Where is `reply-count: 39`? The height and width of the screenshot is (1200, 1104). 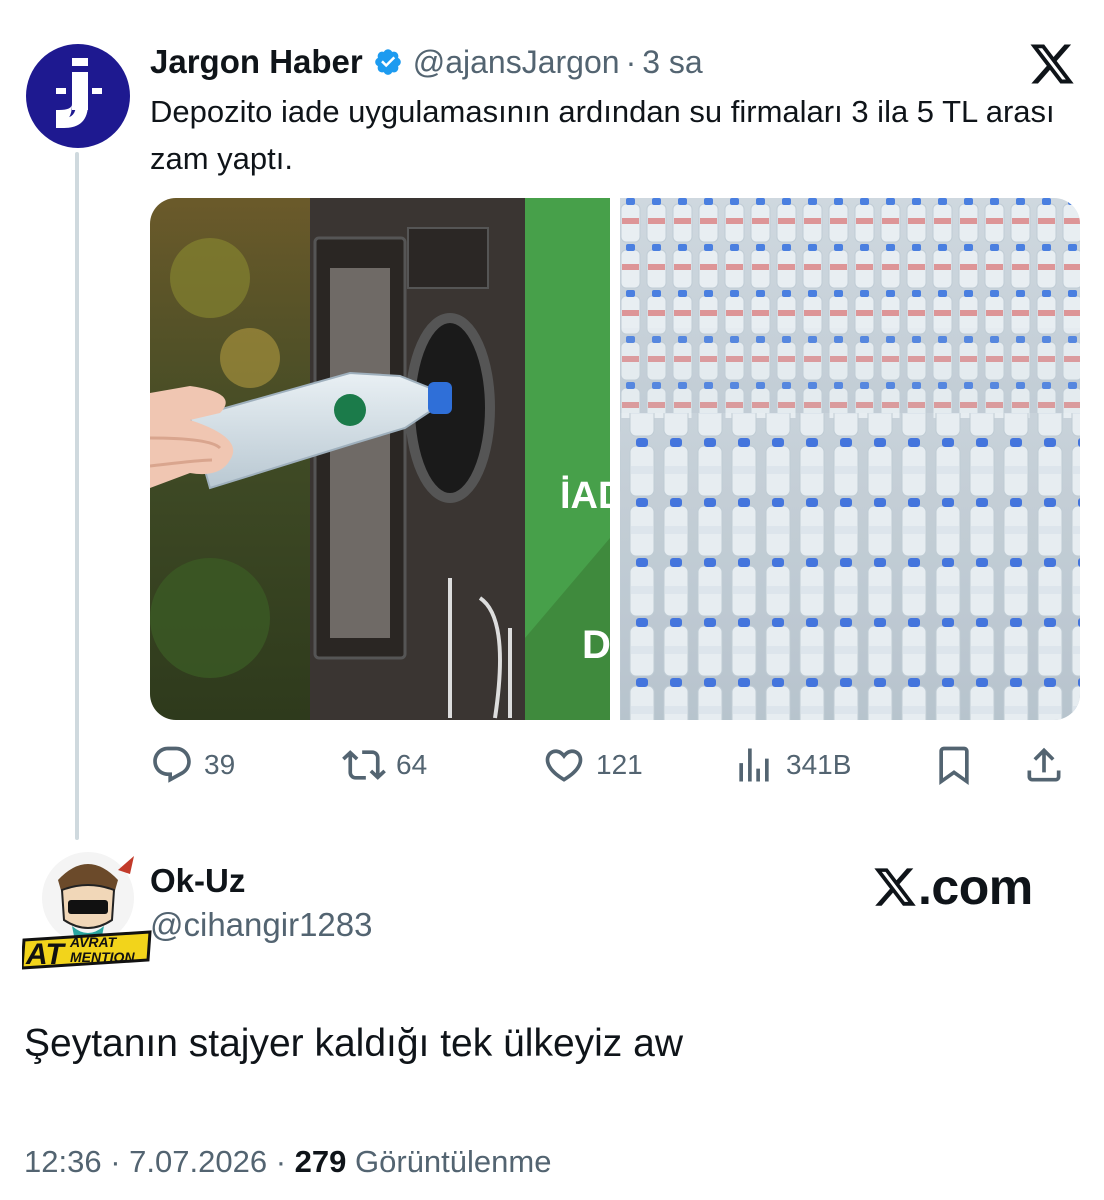 reply-count: 39 is located at coordinates (220, 764).